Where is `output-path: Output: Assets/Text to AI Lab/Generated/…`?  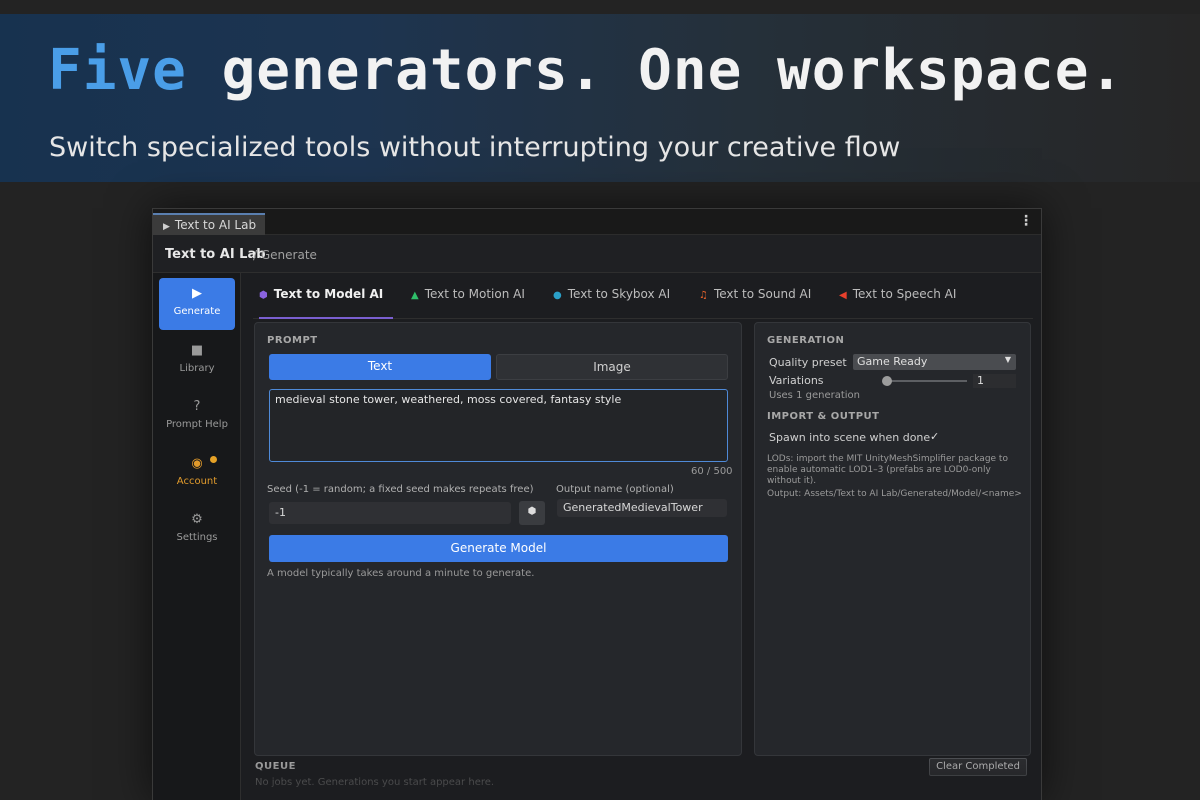 output-path: Output: Assets/Text to AI Lab/Generated/… is located at coordinates (894, 494).